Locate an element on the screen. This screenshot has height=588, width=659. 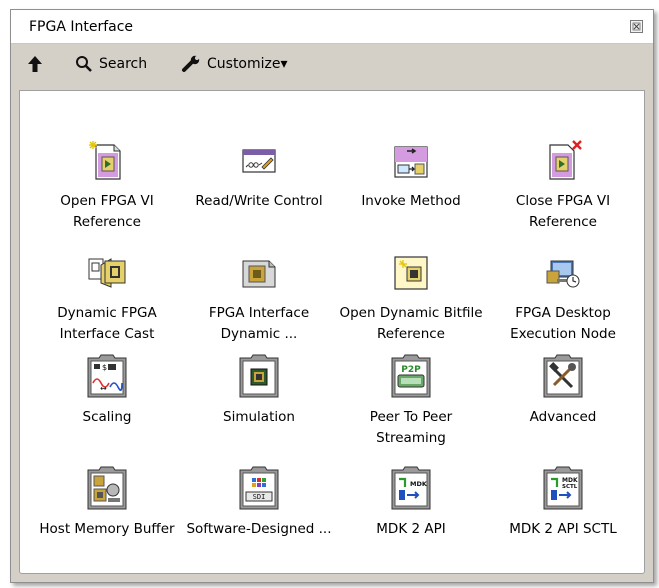
mdk-2-api-sctl-folder-icon: MDK SCTL is located at coordinates (563, 488).